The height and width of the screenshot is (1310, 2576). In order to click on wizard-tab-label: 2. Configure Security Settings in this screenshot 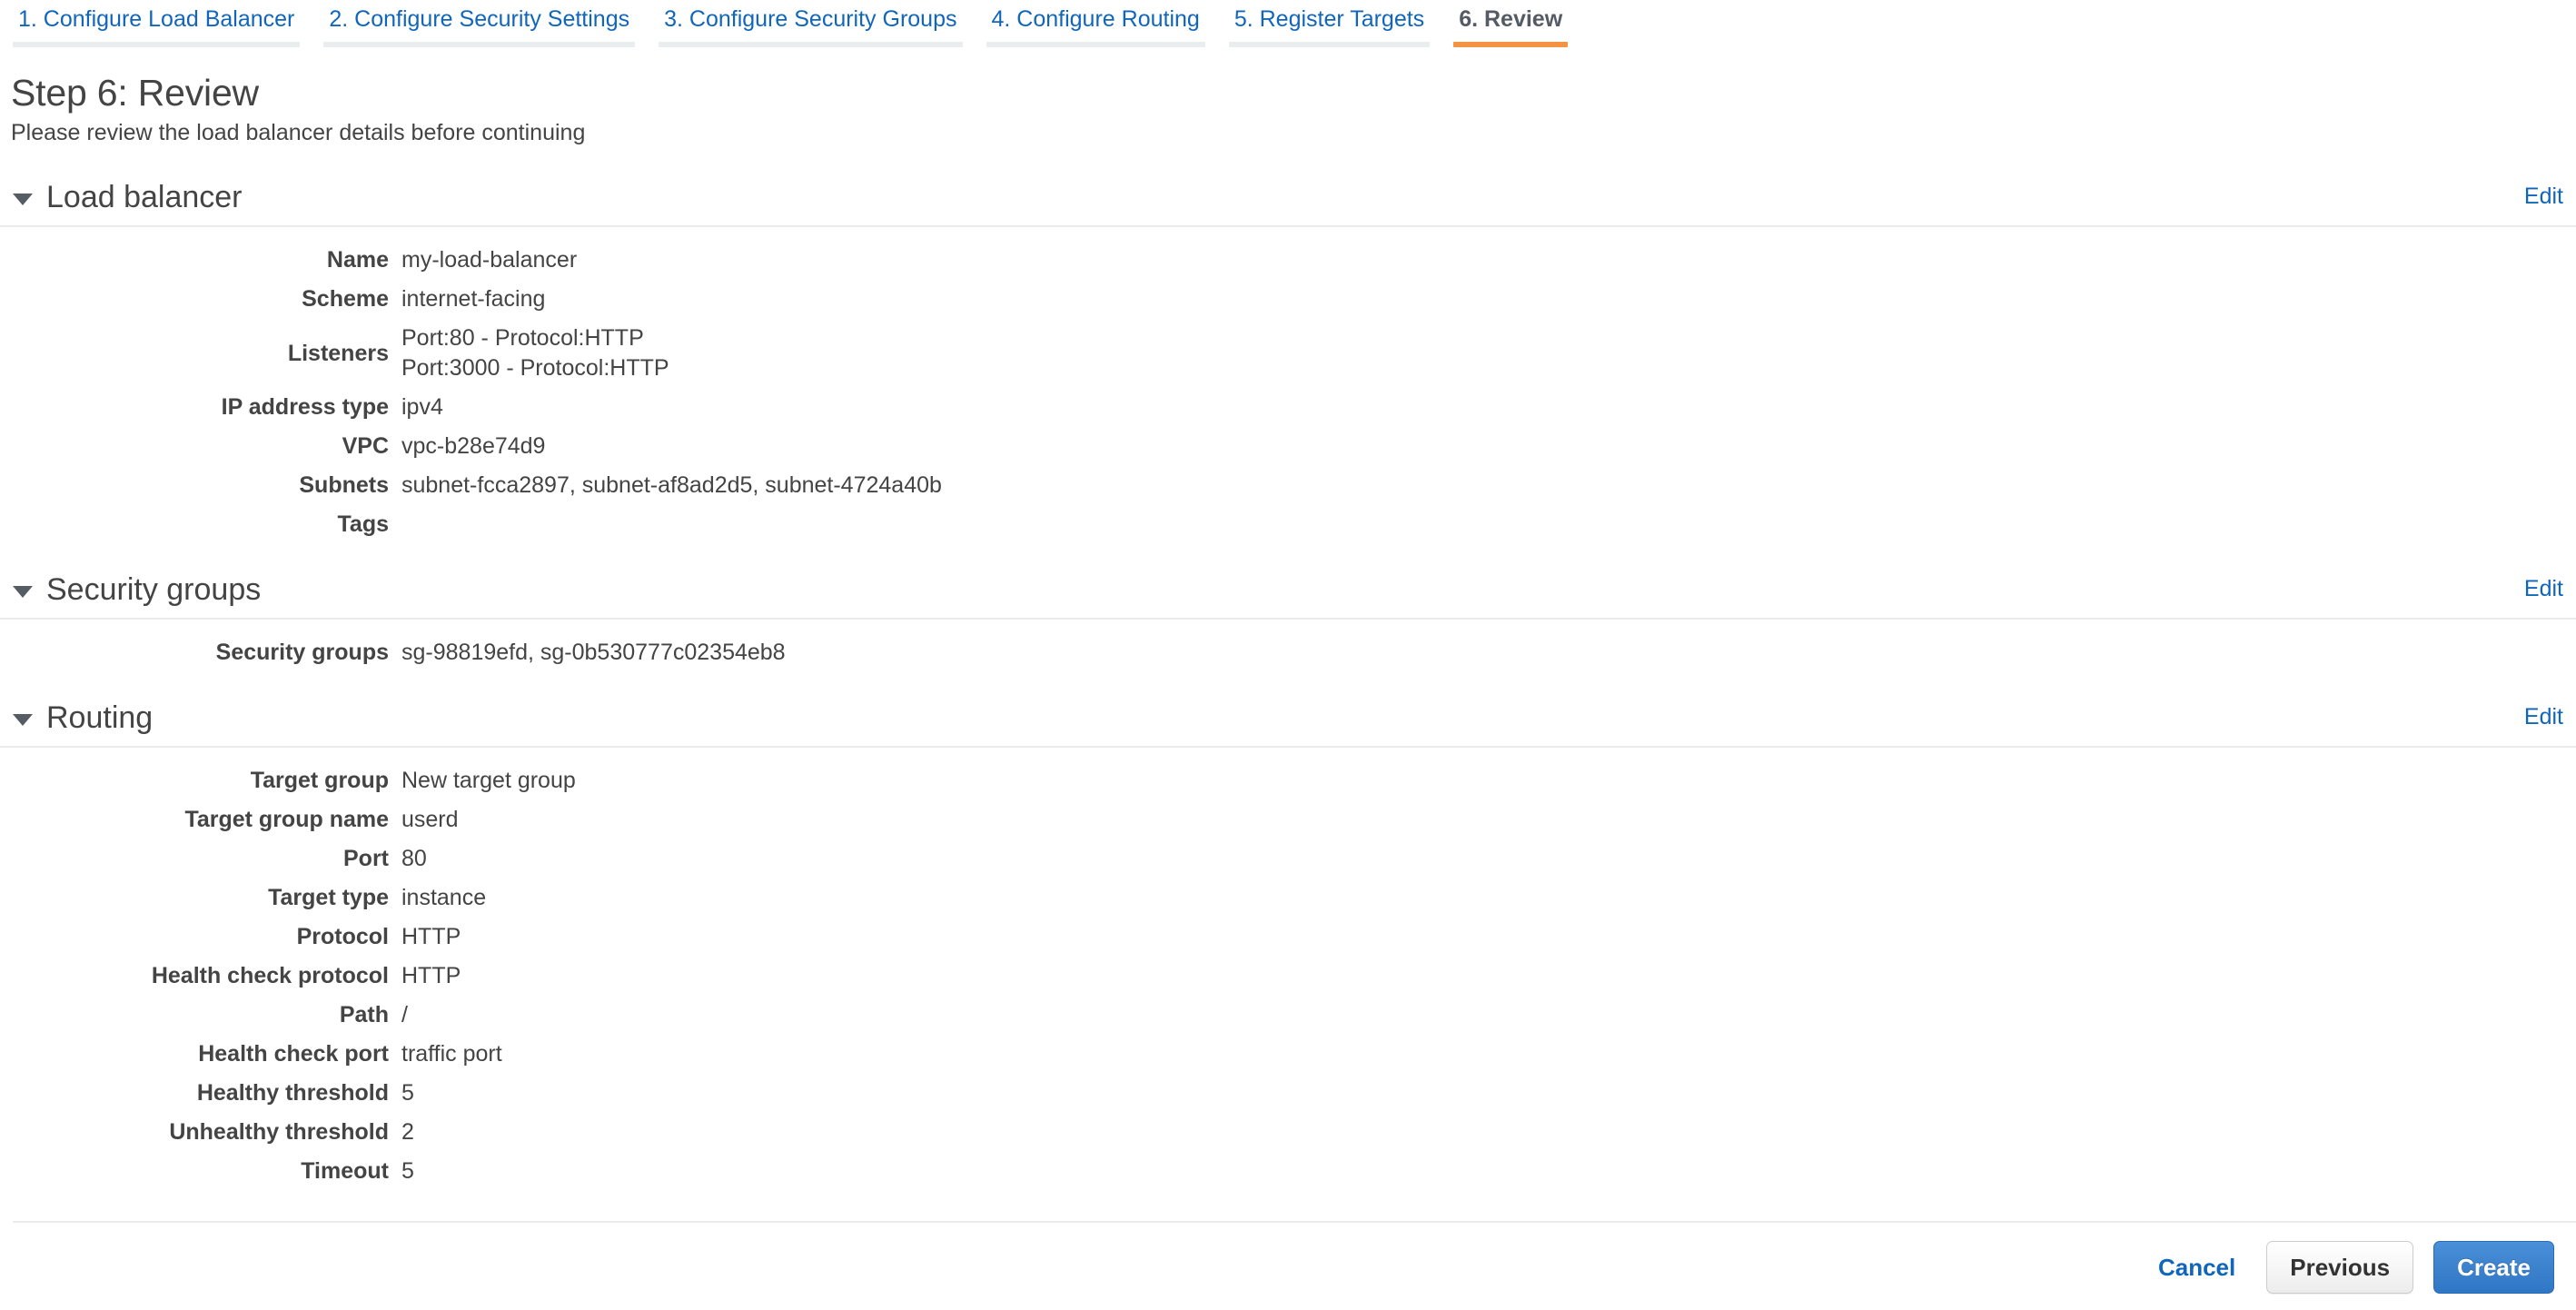, I will do `click(479, 19)`.